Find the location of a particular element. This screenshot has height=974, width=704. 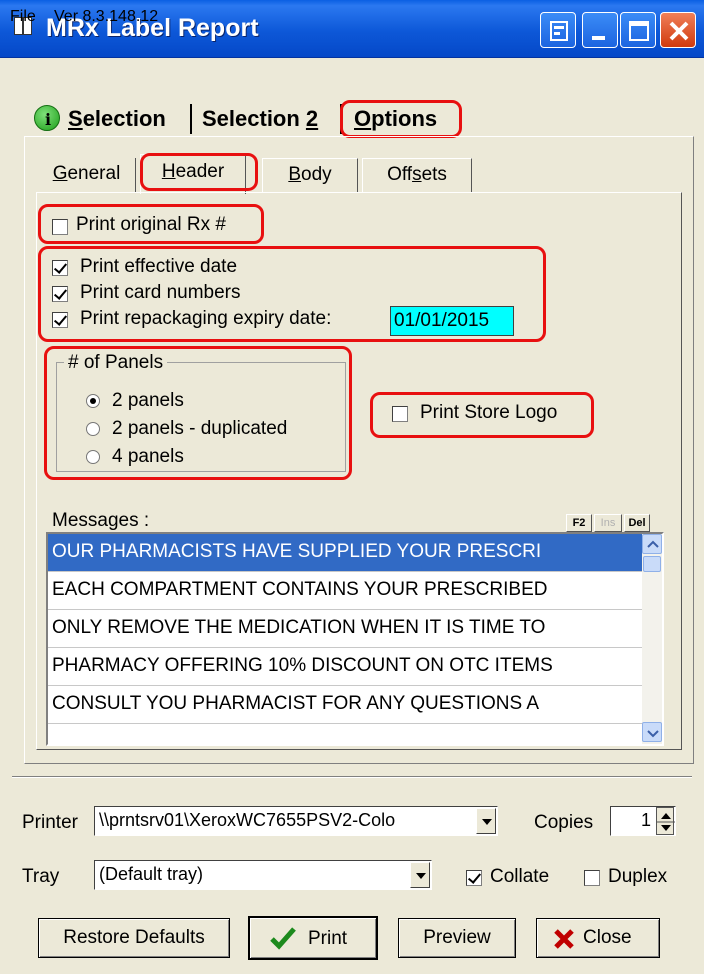

highlight-header-tab is located at coordinates (199, 172).